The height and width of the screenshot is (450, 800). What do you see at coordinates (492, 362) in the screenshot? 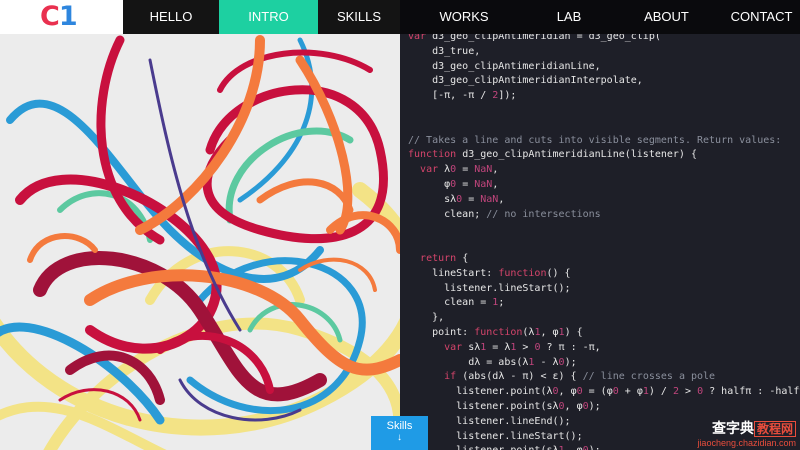
I see `code-line: dλ = abs(λ1 - λ0);` at bounding box center [492, 362].